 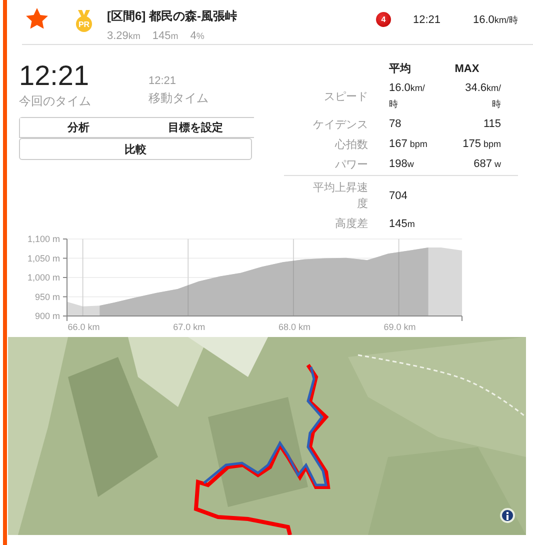 What do you see at coordinates (507, 516) in the screenshot?
I see `info-icon` at bounding box center [507, 516].